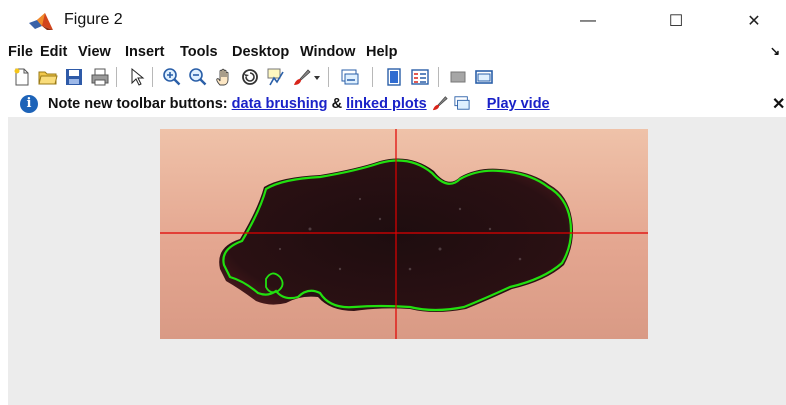 Image resolution: width=786 pixels, height=405 pixels. Describe the element at coordinates (386, 104) in the screenshot. I see `linked-plots-link: linked plots` at that location.